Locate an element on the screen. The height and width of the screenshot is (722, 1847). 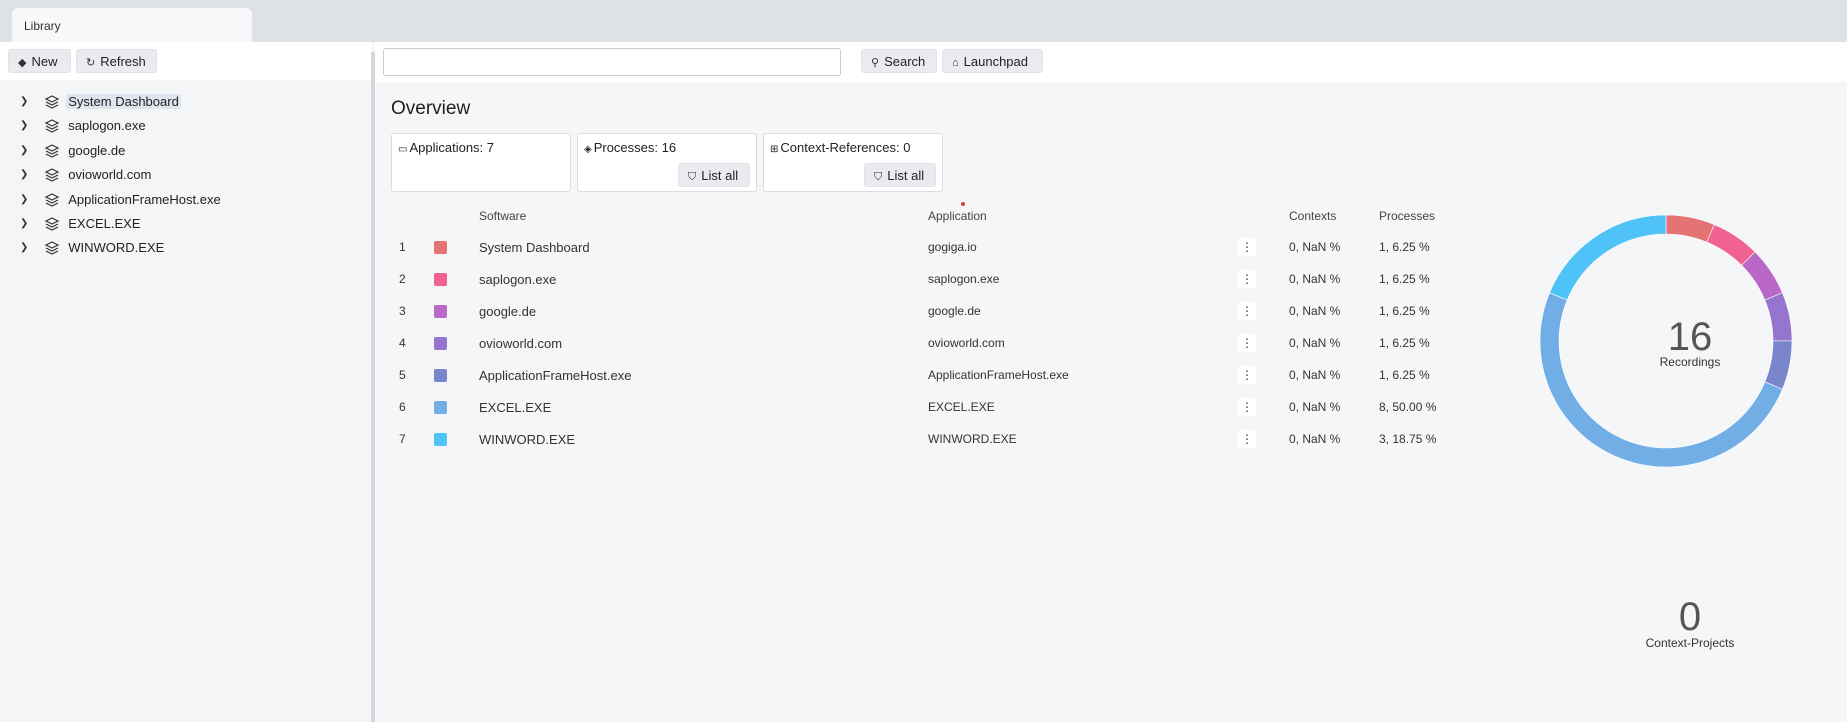
search-icon: ⚲ is located at coordinates (875, 63).